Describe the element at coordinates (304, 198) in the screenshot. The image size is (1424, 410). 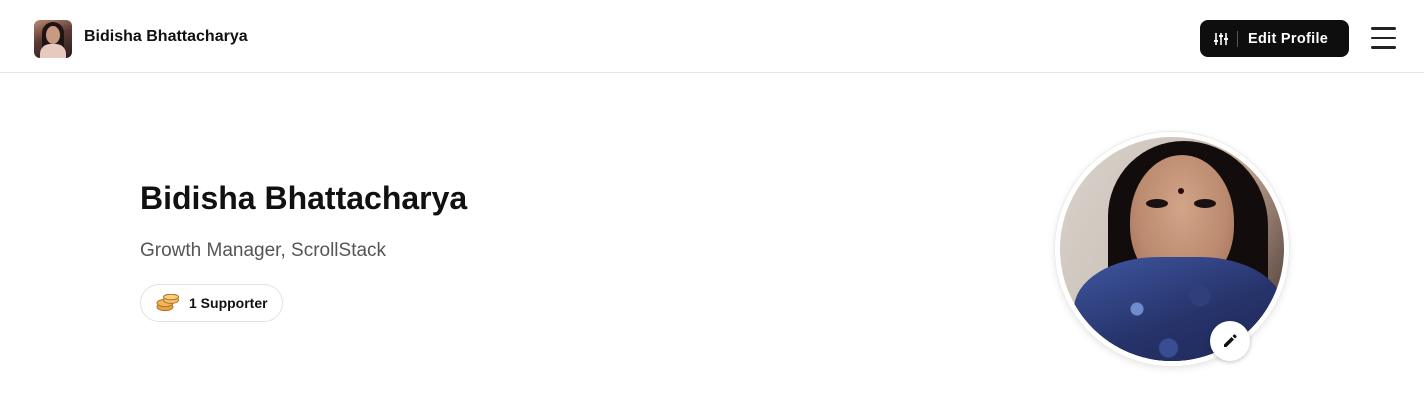
I see `profile-name: Bidisha Bhattacharya` at that location.